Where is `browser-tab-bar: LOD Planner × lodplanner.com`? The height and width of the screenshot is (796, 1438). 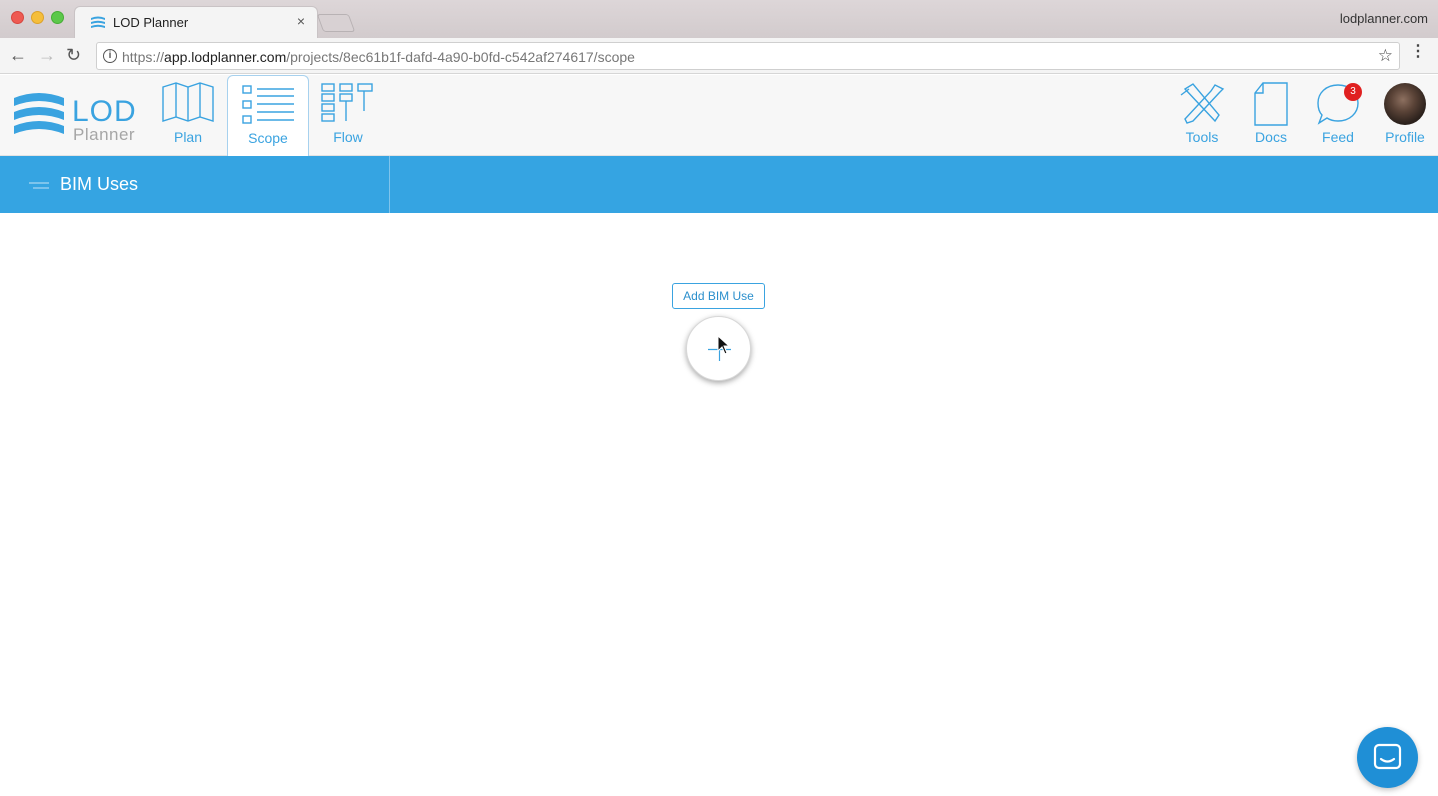
browser-tab-bar: LOD Planner × lodplanner.com is located at coordinates (719, 19).